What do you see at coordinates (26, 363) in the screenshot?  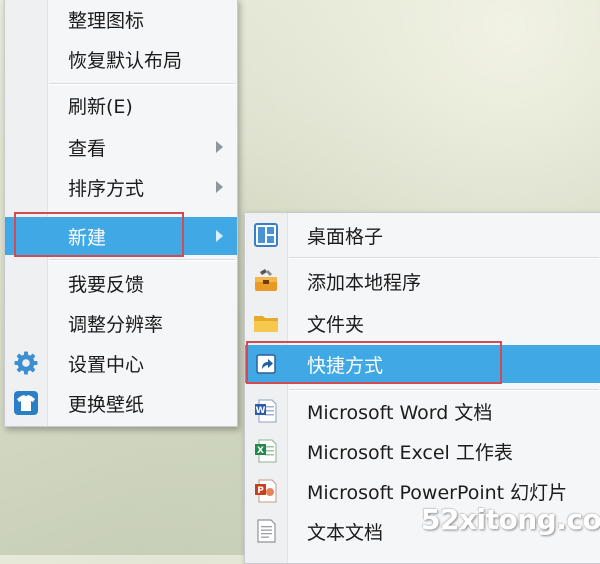 I see `gear-icon` at bounding box center [26, 363].